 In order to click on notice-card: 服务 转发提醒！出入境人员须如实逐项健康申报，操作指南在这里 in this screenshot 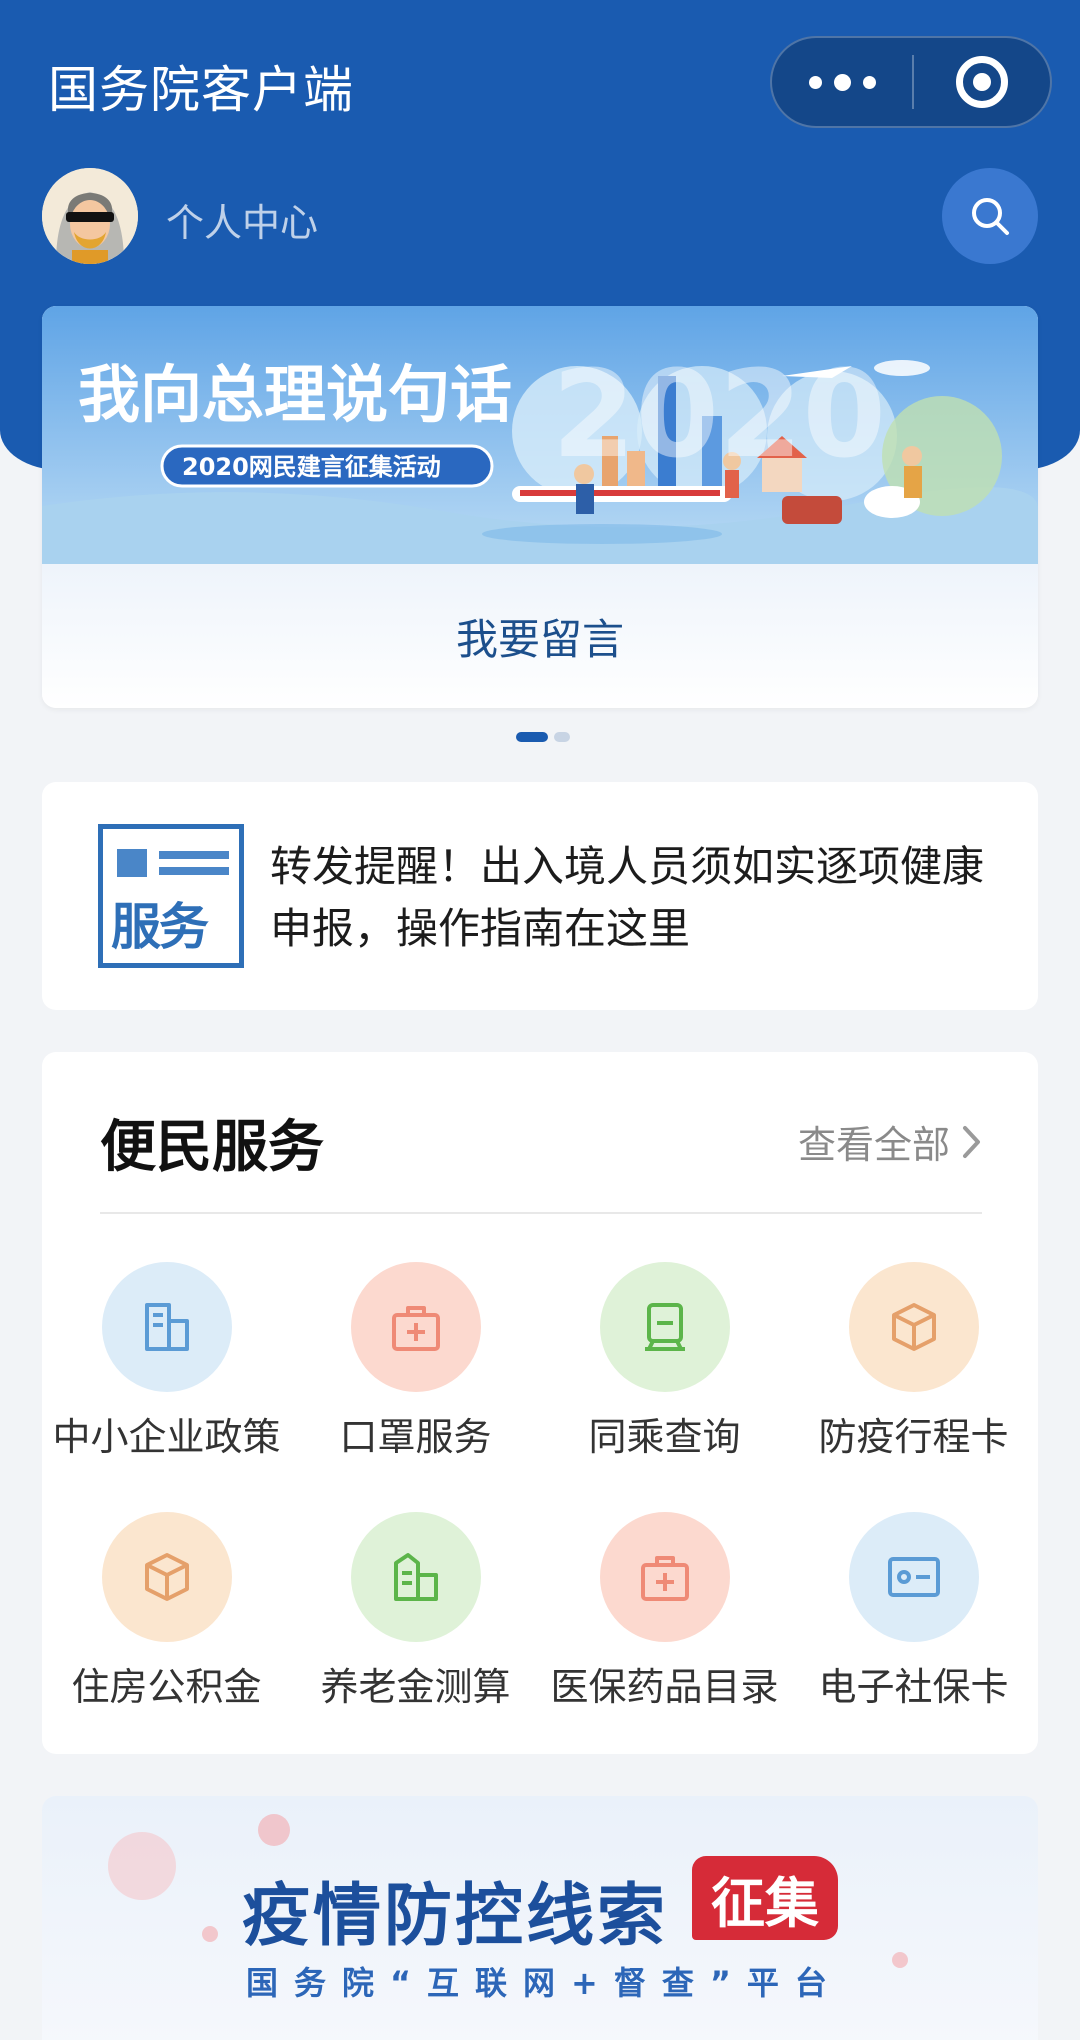, I will do `click(540, 896)`.